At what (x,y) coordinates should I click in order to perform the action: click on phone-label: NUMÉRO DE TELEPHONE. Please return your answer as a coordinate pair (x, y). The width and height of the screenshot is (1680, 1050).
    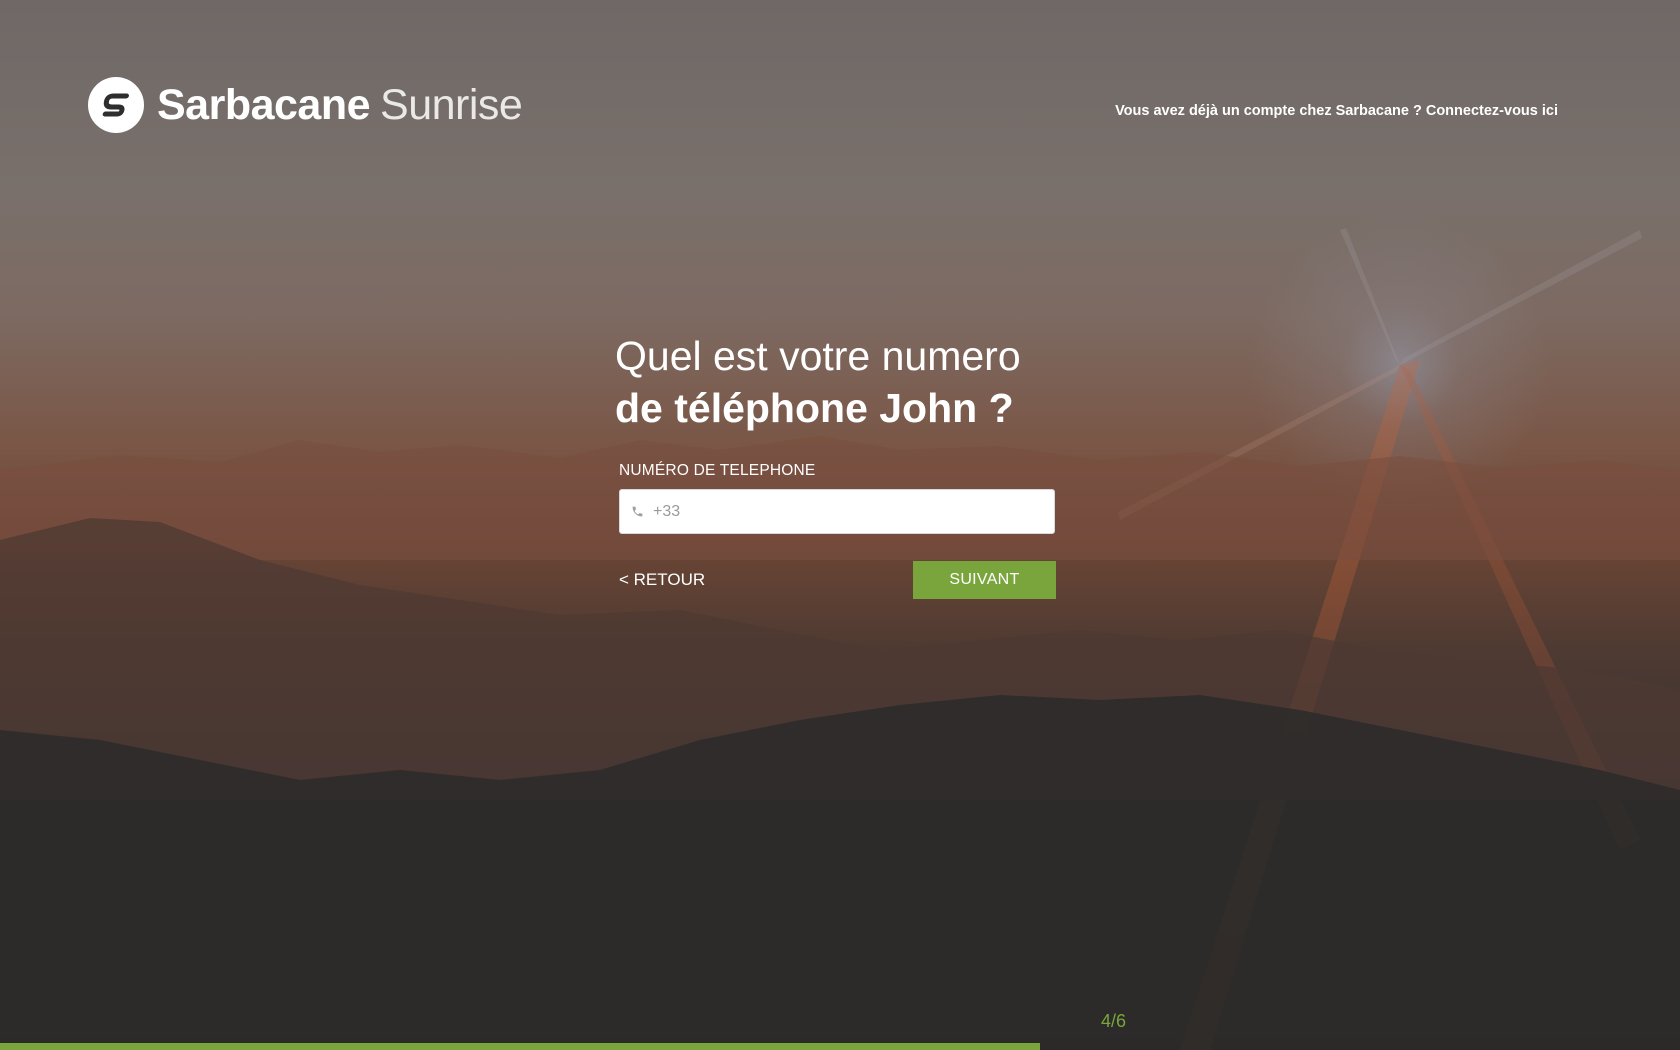
    Looking at the image, I should click on (717, 470).